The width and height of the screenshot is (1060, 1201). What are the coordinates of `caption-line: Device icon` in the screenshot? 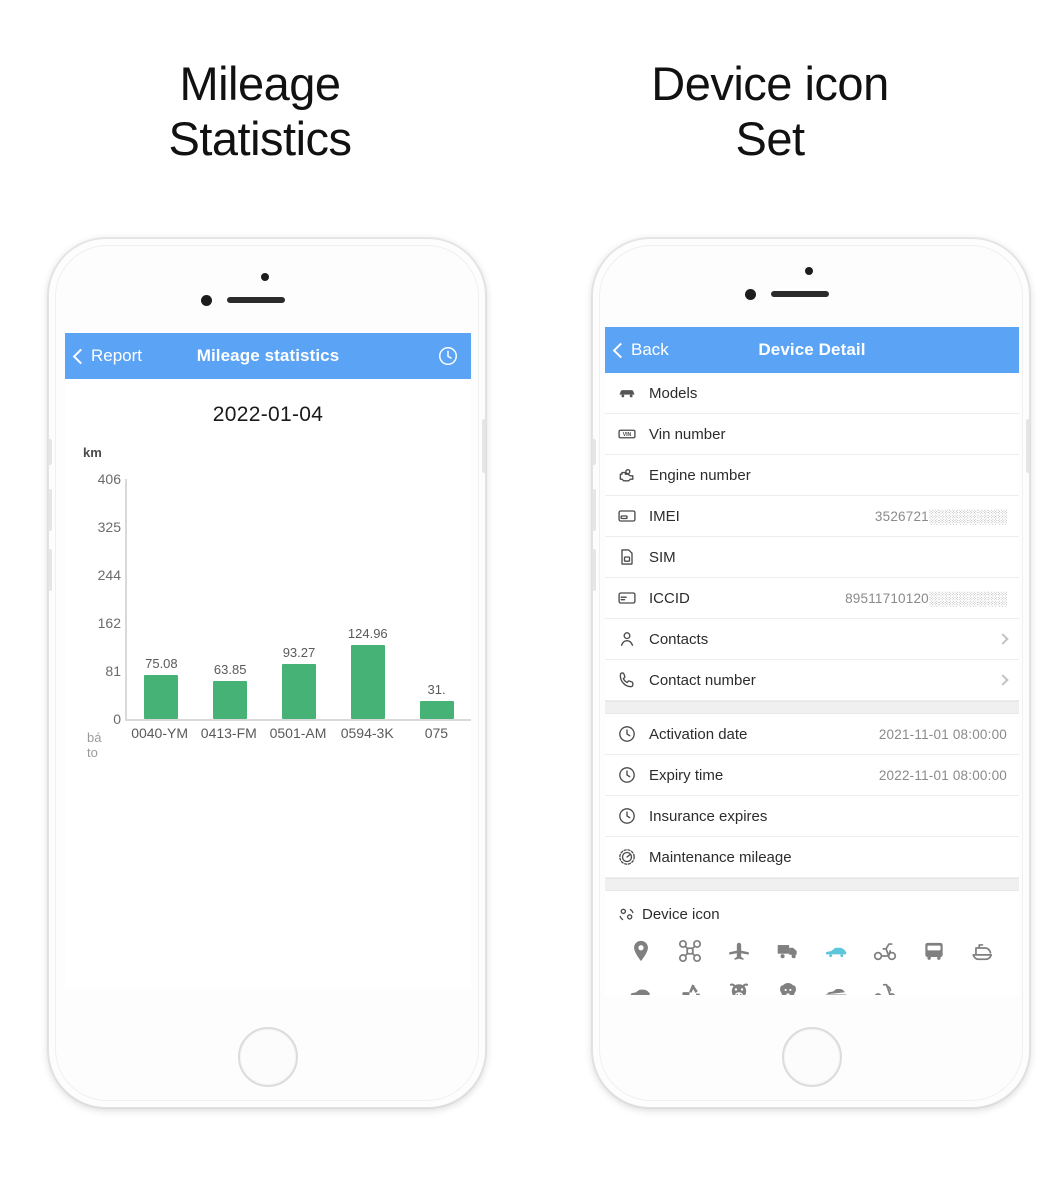 It's located at (770, 83).